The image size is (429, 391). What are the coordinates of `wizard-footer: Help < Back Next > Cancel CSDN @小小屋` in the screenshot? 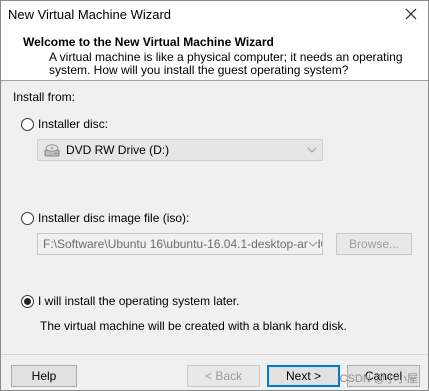 It's located at (214, 372).